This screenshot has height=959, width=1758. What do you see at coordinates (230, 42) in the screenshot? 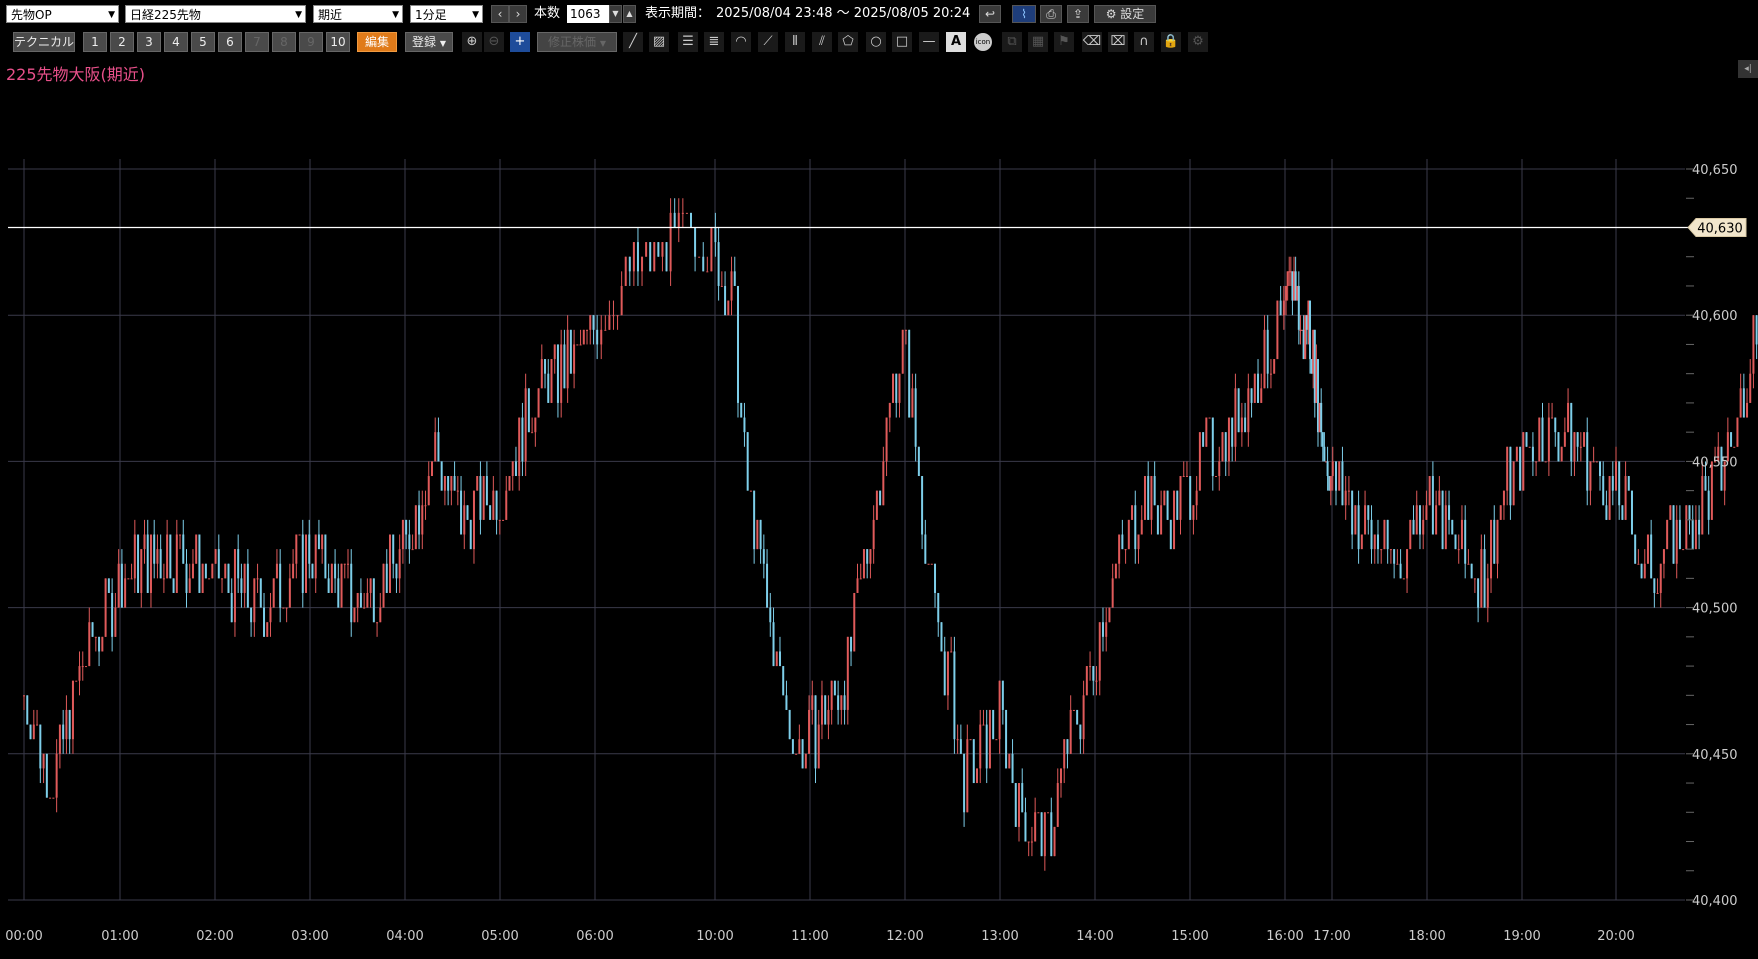
I see `preset-6: 6` at bounding box center [230, 42].